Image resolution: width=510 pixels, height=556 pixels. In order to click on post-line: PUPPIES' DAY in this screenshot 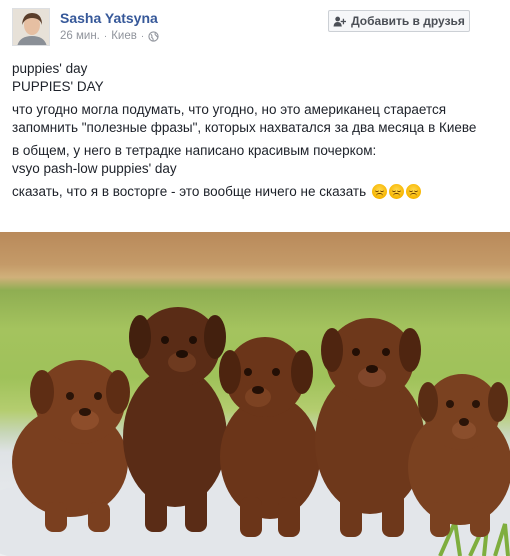, I will do `click(58, 86)`.